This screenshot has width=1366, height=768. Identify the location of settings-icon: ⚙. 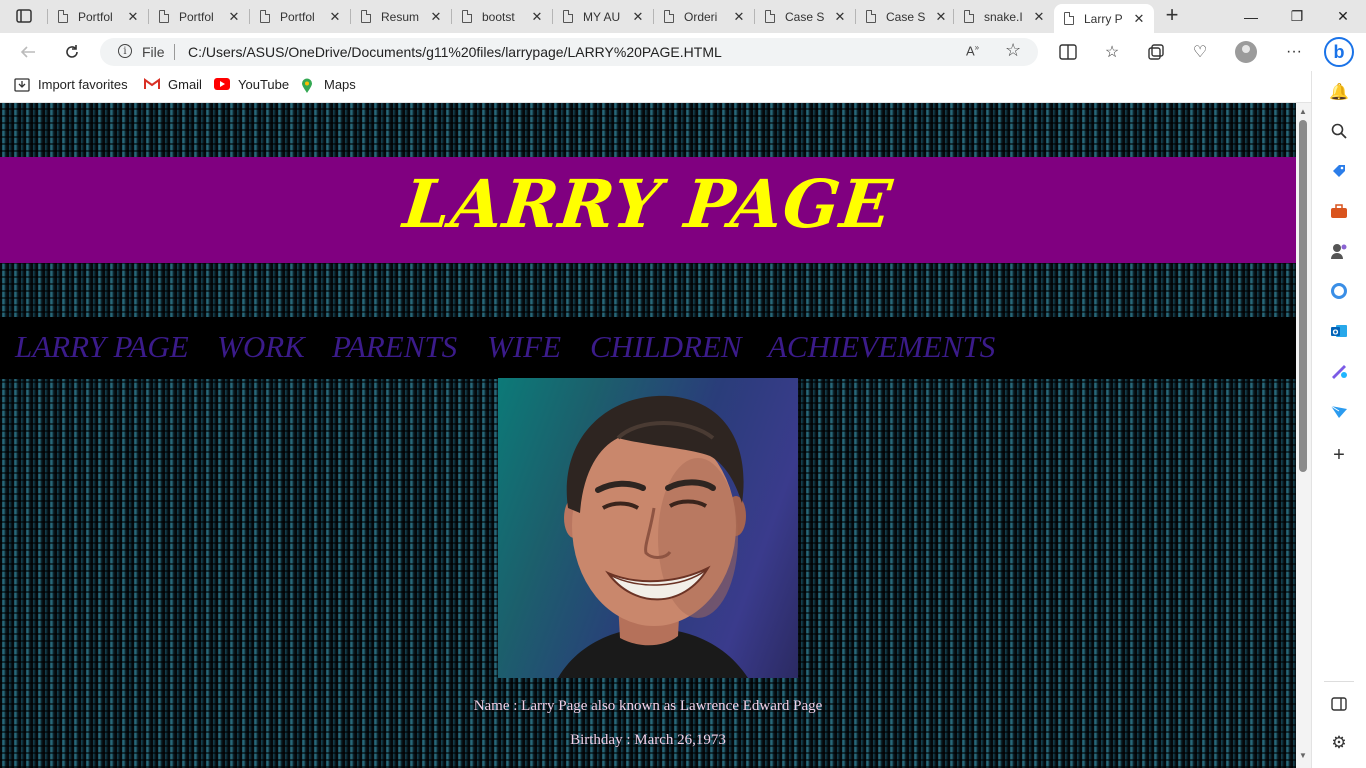
(1339, 743).